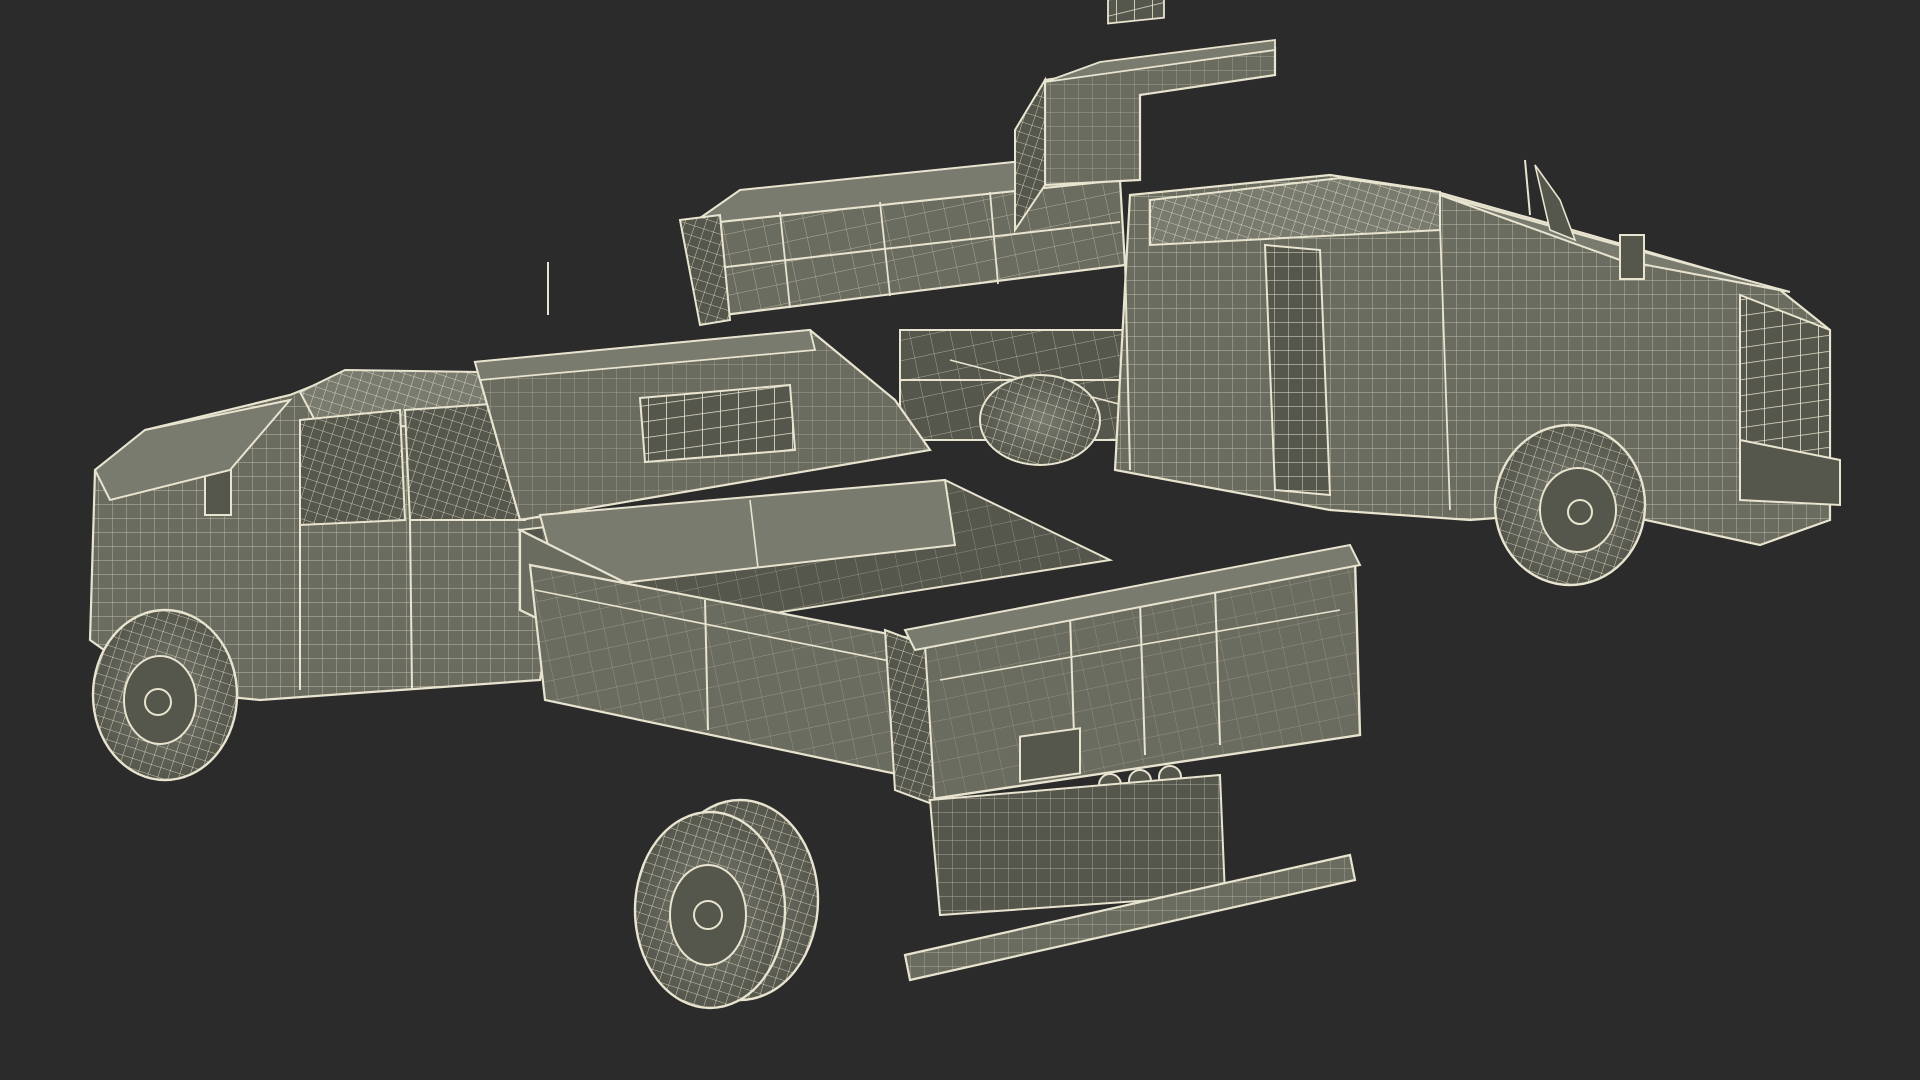 Image resolution: width=1920 pixels, height=1080 pixels. Describe the element at coordinates (726, 904) in the screenshot. I see `rear-dual-wheel-left-truck` at that location.